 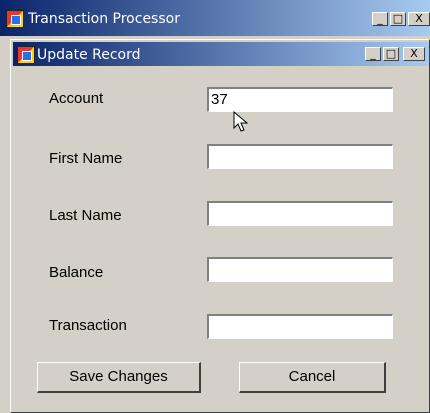 What do you see at coordinates (419, 19) in the screenshot?
I see `outer-close-button: X` at bounding box center [419, 19].